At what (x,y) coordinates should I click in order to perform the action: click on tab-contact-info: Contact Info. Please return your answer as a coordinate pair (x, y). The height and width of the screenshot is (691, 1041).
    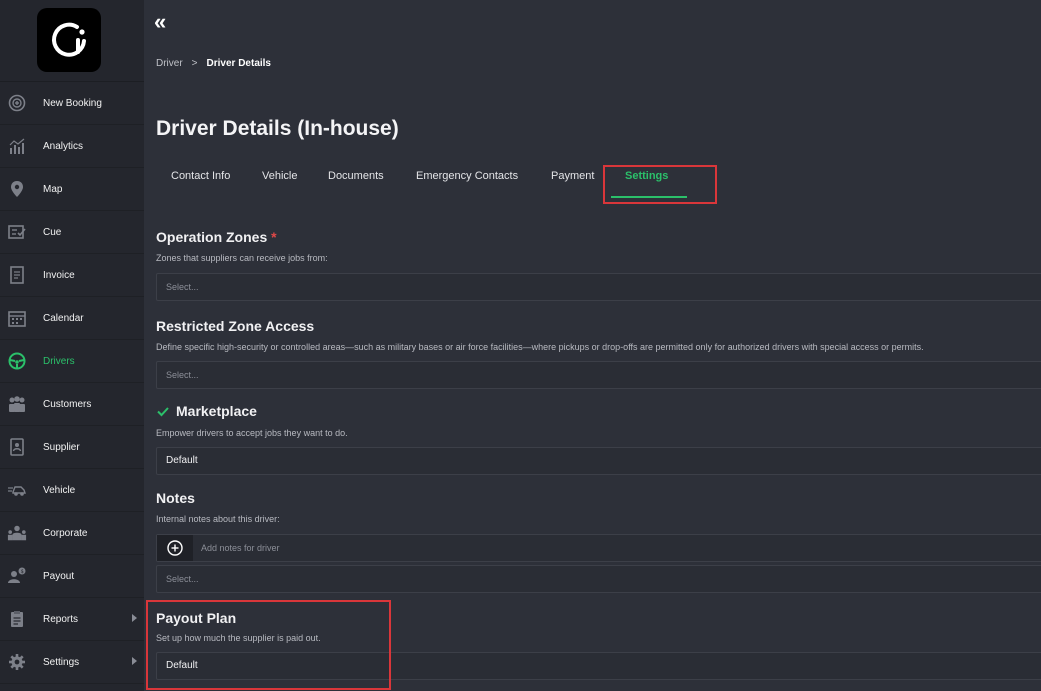
    Looking at the image, I should click on (200, 176).